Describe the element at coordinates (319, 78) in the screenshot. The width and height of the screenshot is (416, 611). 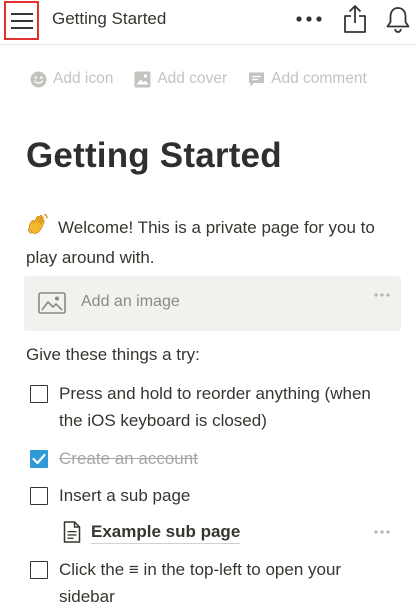
I see `add-comment-label: Add comment` at that location.